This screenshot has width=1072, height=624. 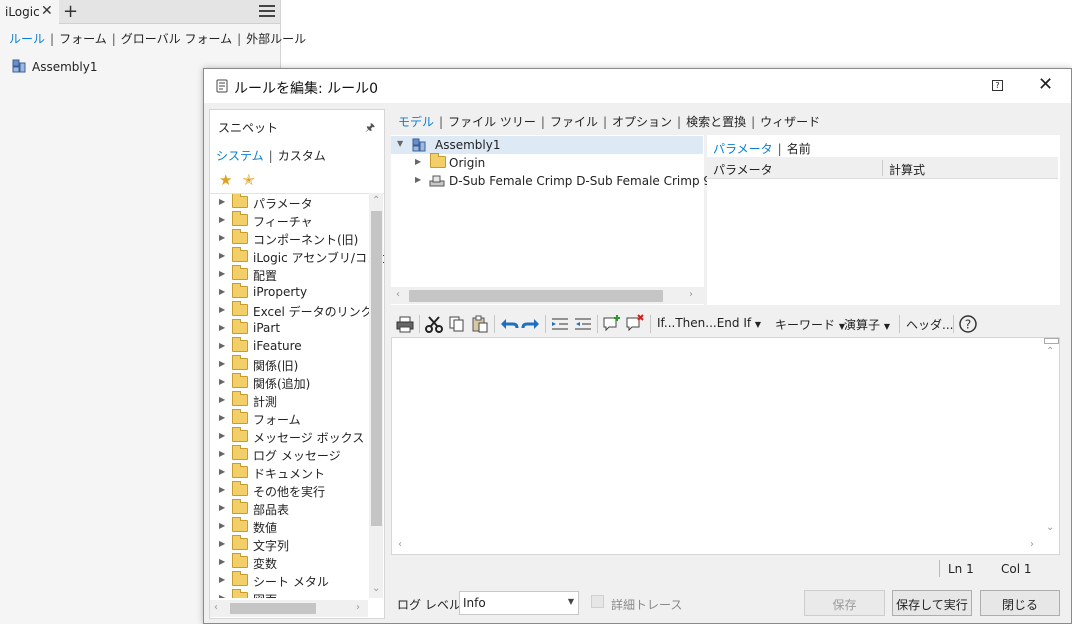 I want to click on snippet-category: ▶ メッセージ ボックス, so click(x=297, y=436).